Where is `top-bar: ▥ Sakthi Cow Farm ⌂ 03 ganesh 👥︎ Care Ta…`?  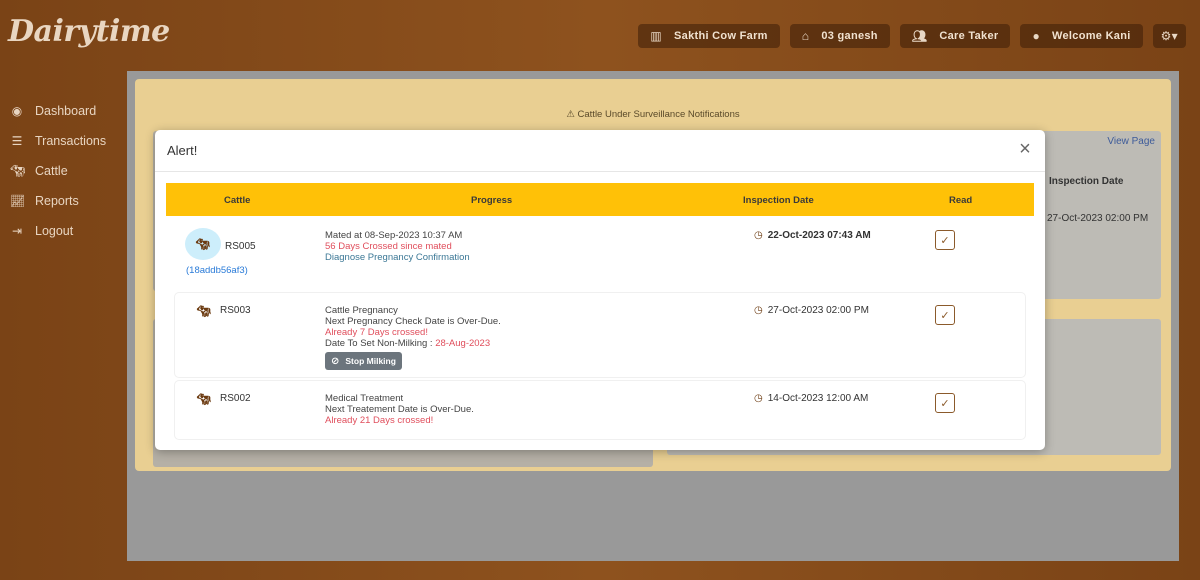 top-bar: ▥ Sakthi Cow Farm ⌂ 03 ganesh 👥︎ Care Ta… is located at coordinates (912, 36).